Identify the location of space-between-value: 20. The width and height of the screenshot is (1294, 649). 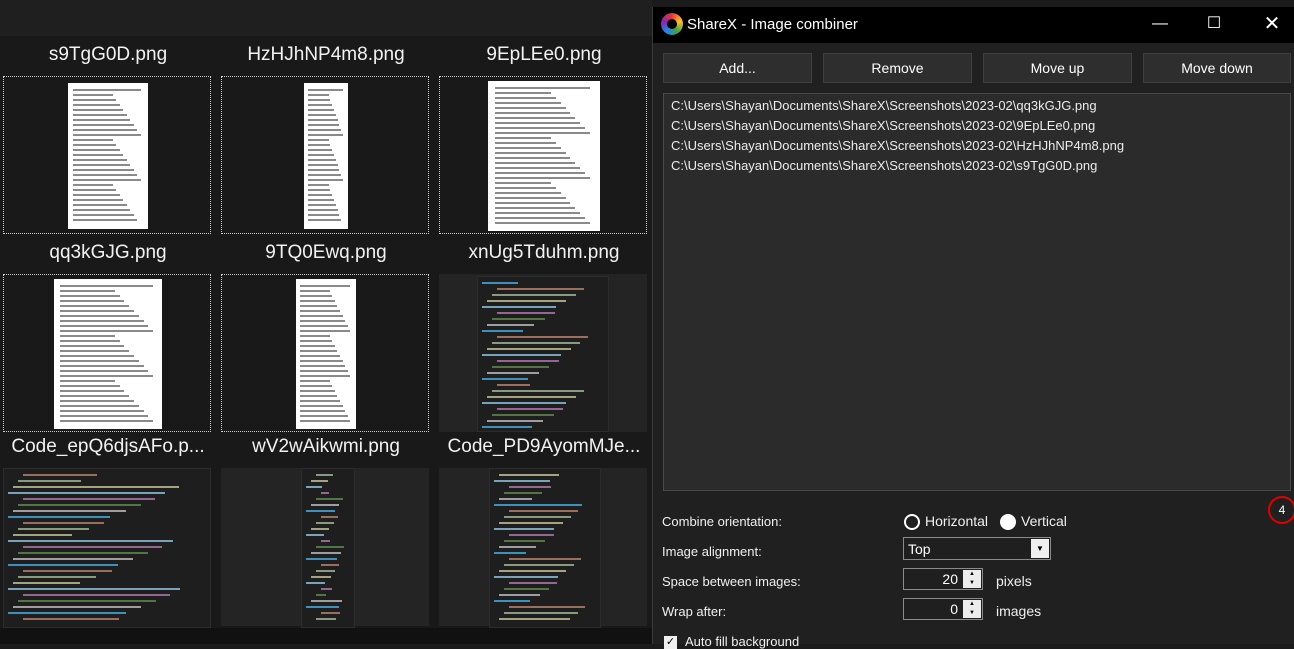
(950, 579).